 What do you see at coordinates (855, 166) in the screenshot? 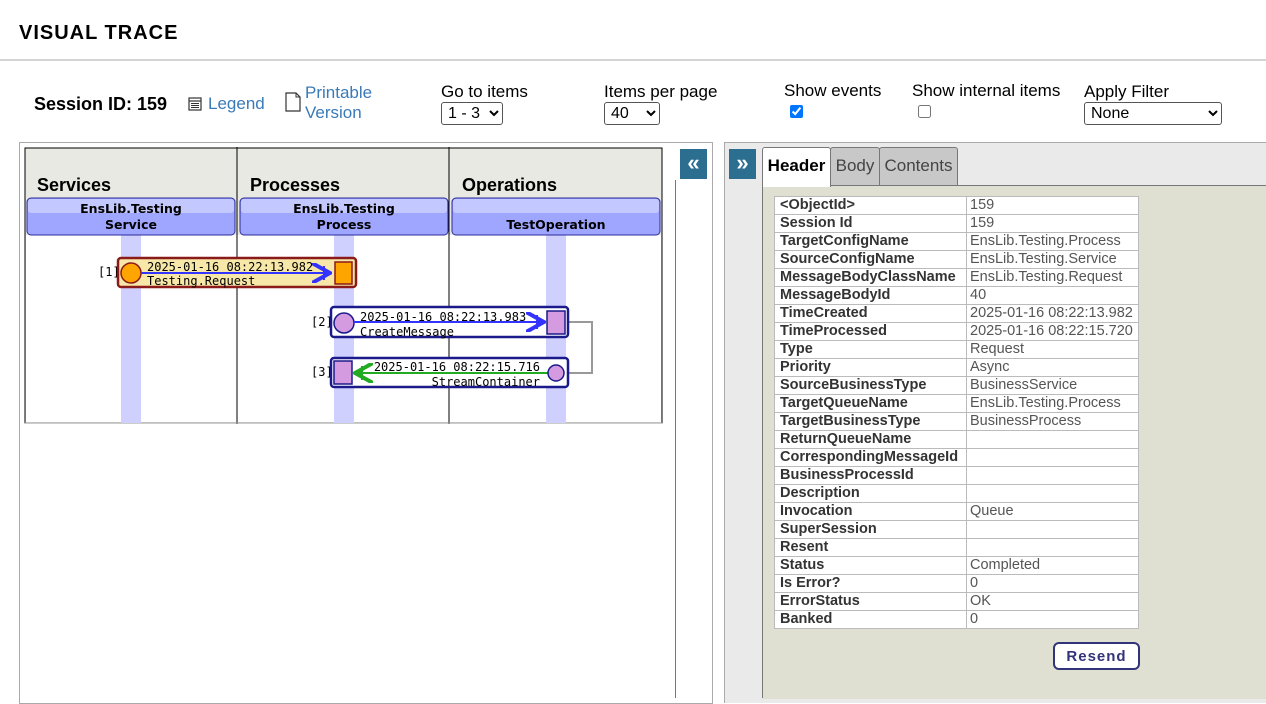
I see `tab-body: Body` at bounding box center [855, 166].